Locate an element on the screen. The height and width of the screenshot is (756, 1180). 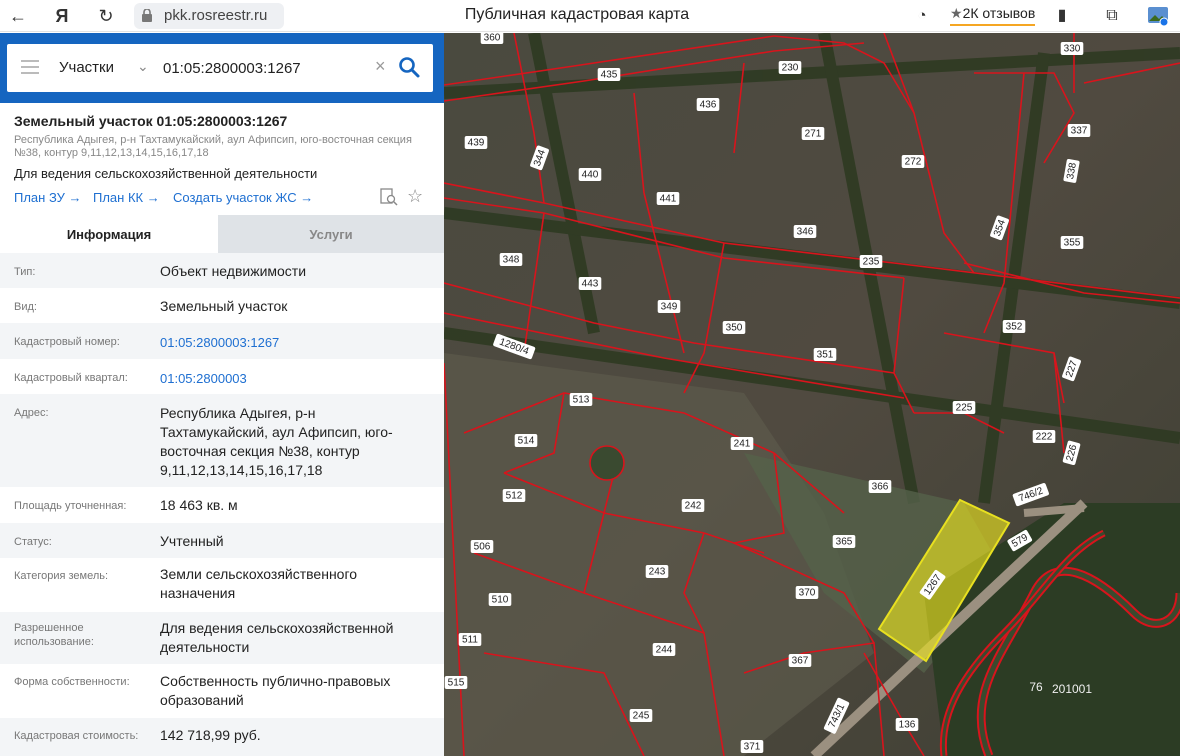
tab-information: Информация is located at coordinates (109, 234).